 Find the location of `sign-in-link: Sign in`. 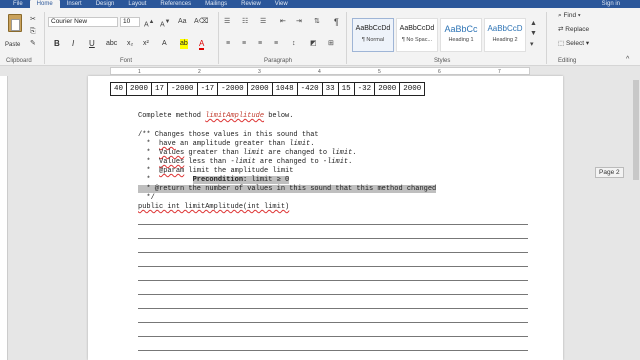

sign-in-link: Sign in is located at coordinates (611, 4).